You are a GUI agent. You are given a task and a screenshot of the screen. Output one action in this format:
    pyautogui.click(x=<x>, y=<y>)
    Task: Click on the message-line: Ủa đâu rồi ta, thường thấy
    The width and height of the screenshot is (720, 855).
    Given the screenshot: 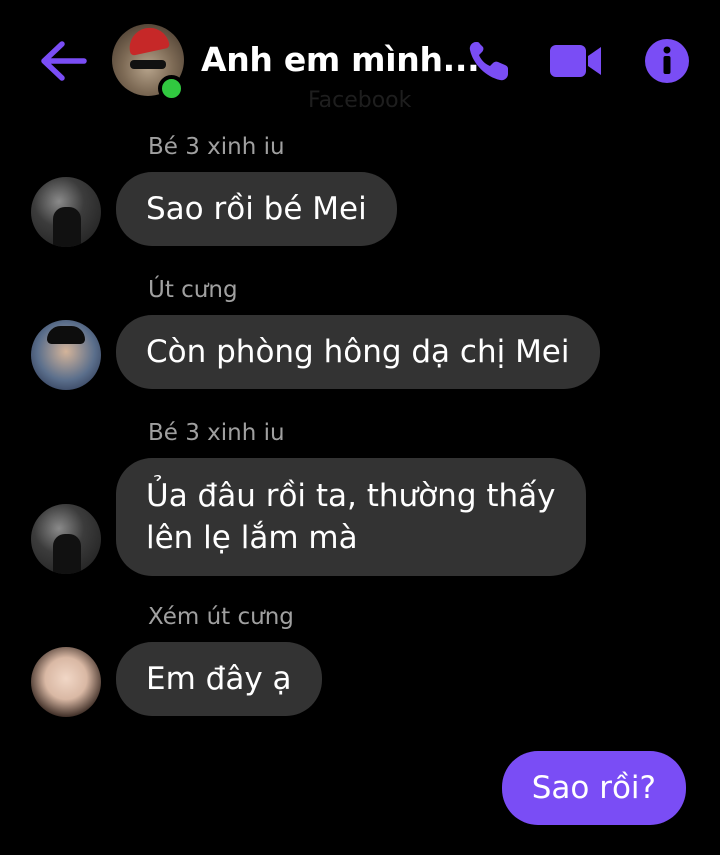 What is the action you would take?
    pyautogui.click(x=351, y=496)
    